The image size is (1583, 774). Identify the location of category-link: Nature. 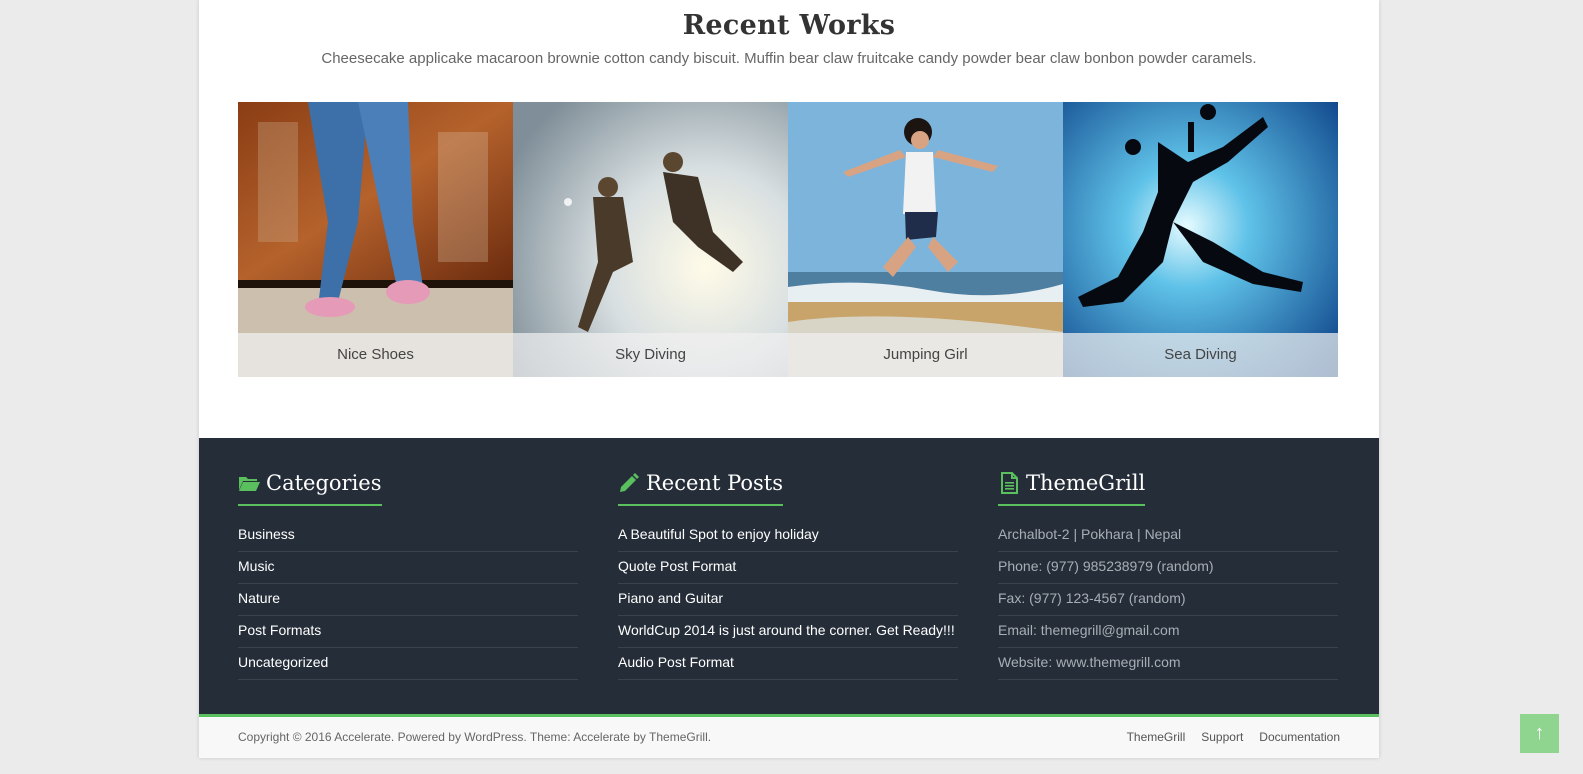
(408, 600).